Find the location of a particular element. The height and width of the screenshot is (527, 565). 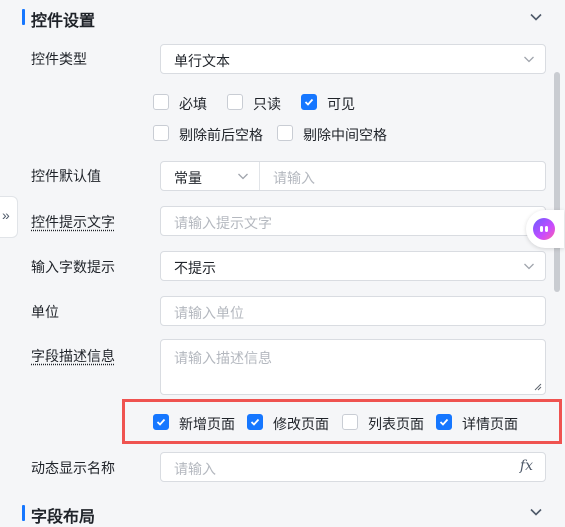

hint-text-placeholder: 请输入提示文字 is located at coordinates (223, 223).